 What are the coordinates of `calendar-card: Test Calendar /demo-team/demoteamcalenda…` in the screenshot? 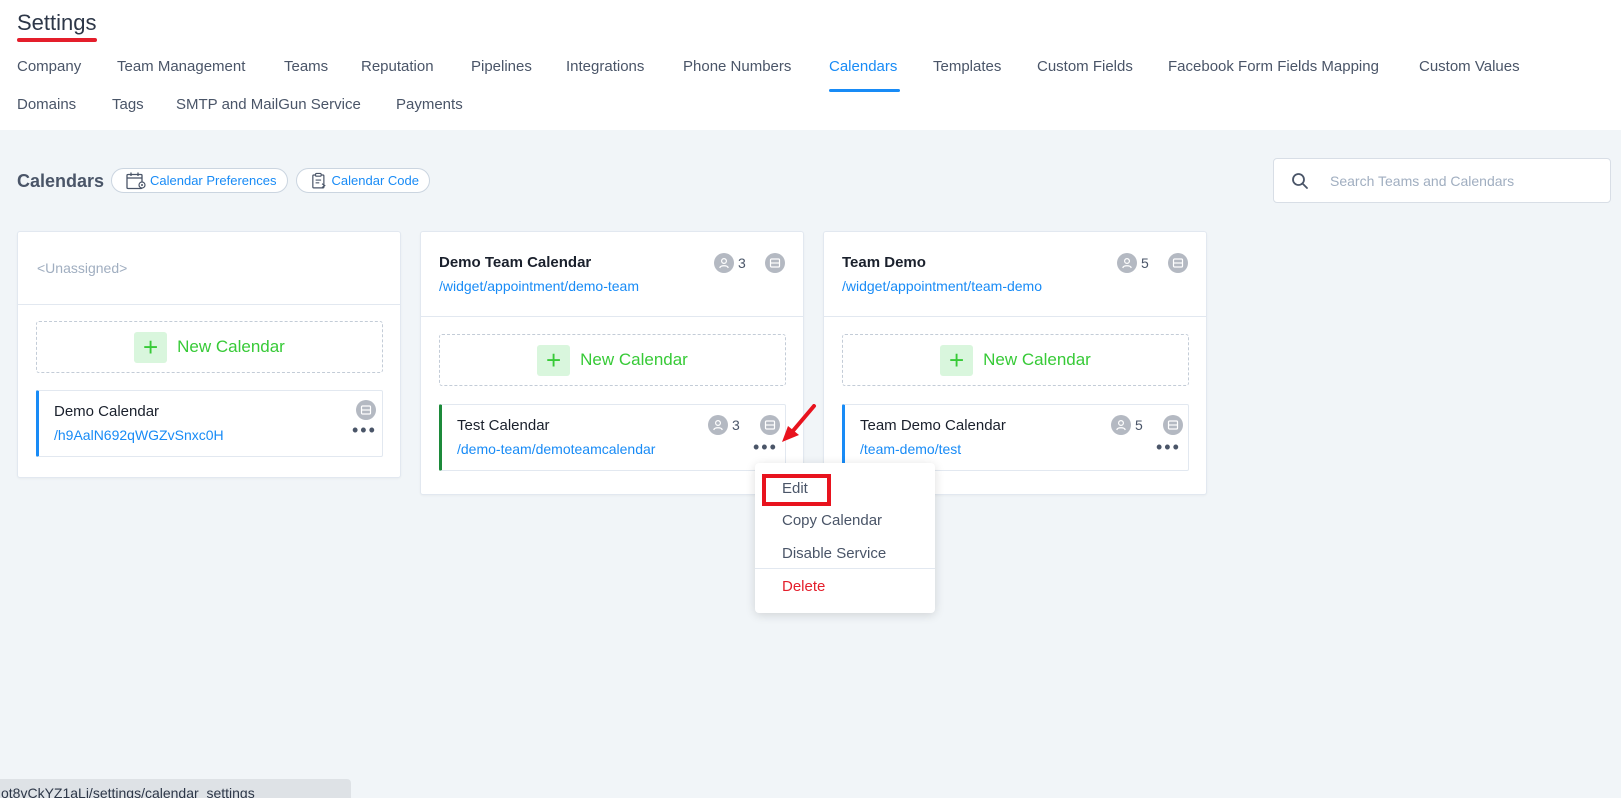 It's located at (612, 437).